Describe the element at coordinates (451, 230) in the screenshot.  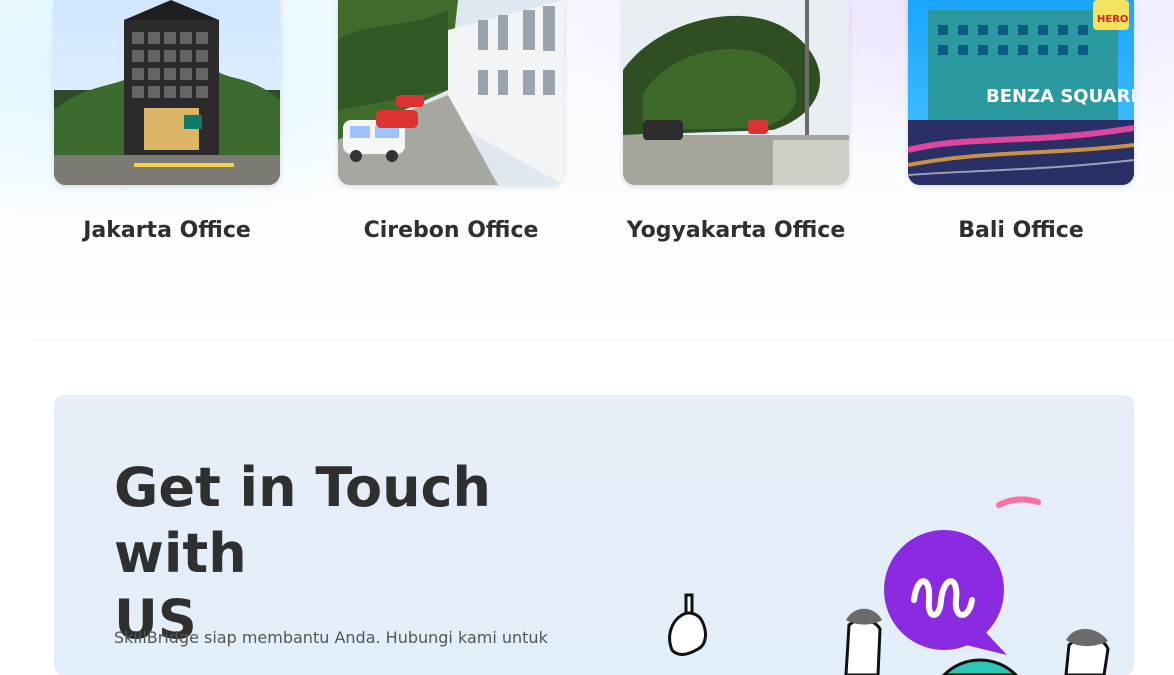
I see `office-title: Cirebon Office` at that location.